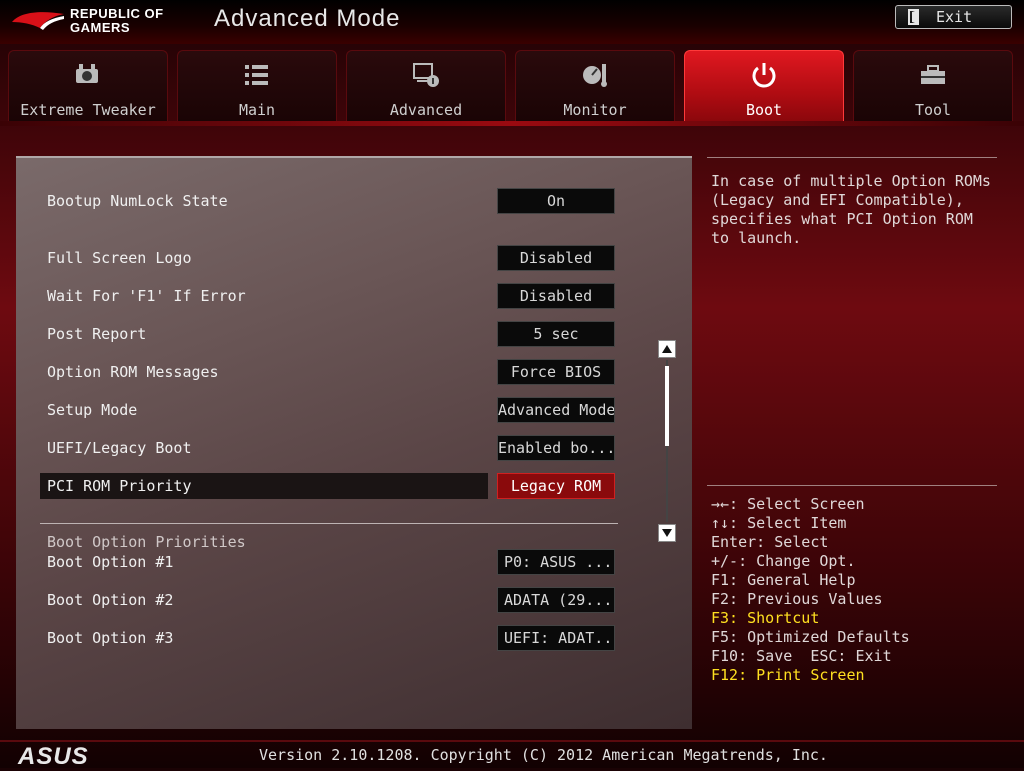 This screenshot has width=1024, height=771. I want to click on key-hint: ↑↓: Select Item, so click(779, 523).